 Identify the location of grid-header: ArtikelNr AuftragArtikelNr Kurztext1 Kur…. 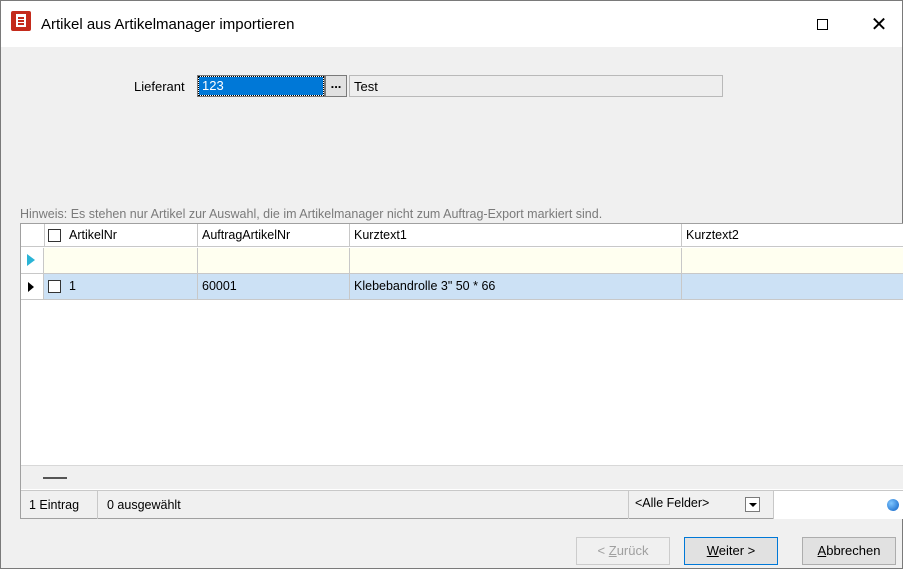
(462, 235).